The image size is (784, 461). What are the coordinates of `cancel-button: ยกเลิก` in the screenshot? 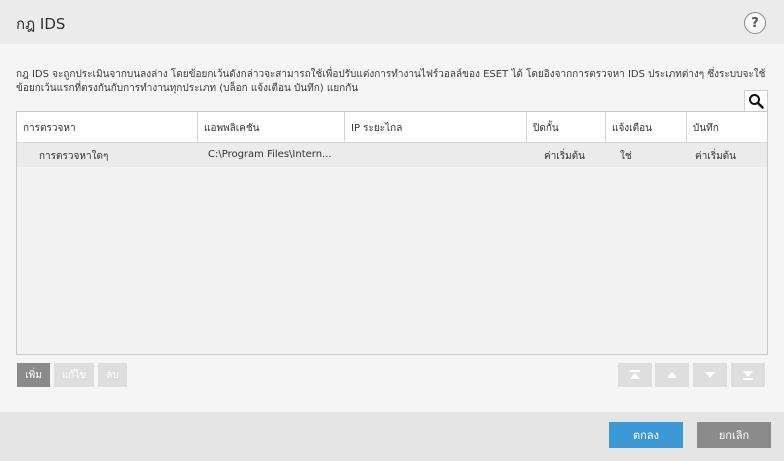 It's located at (734, 435).